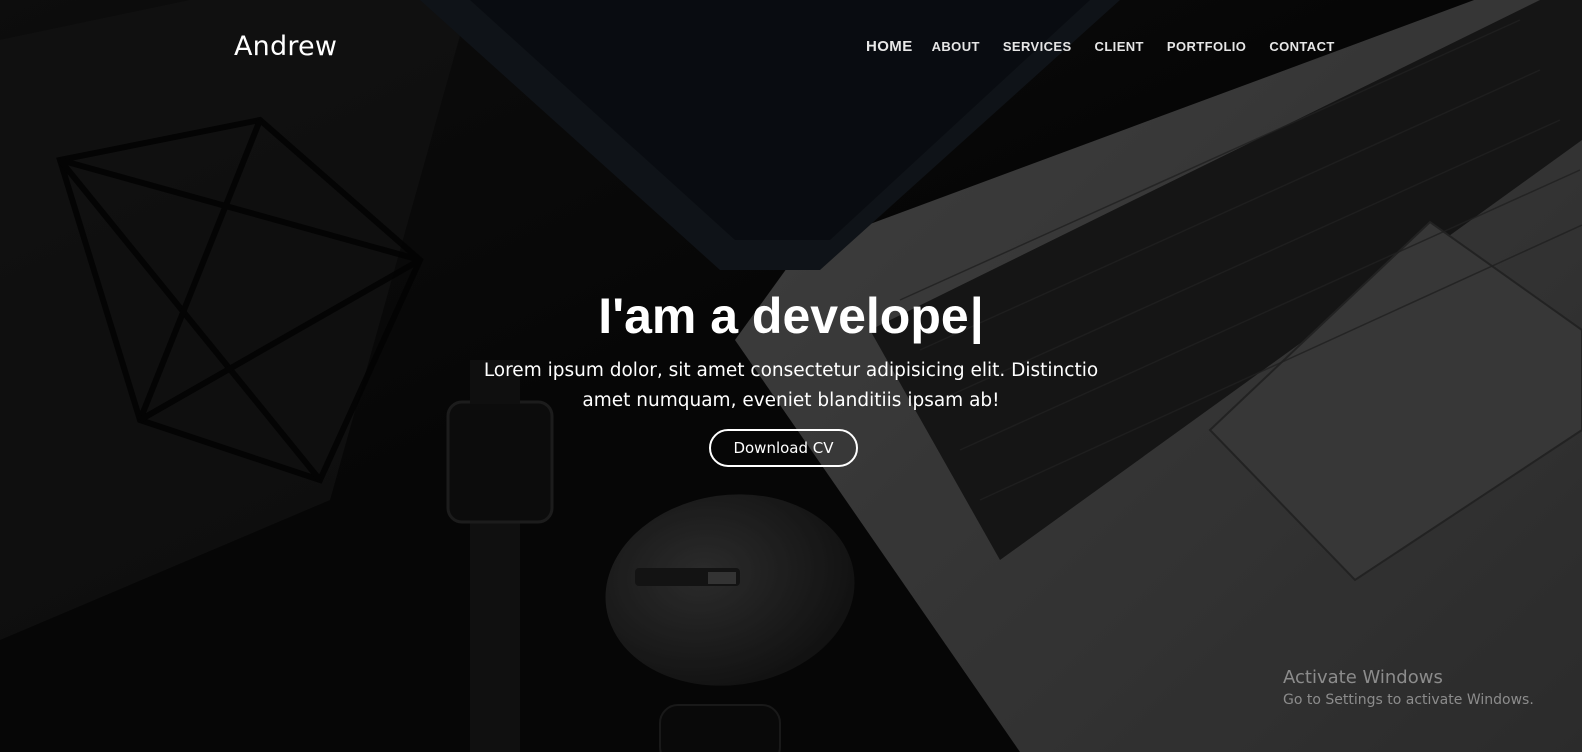 The height and width of the screenshot is (752, 1582). Describe the element at coordinates (1301, 46) in the screenshot. I see `nav-item-contact: CONTACT` at that location.